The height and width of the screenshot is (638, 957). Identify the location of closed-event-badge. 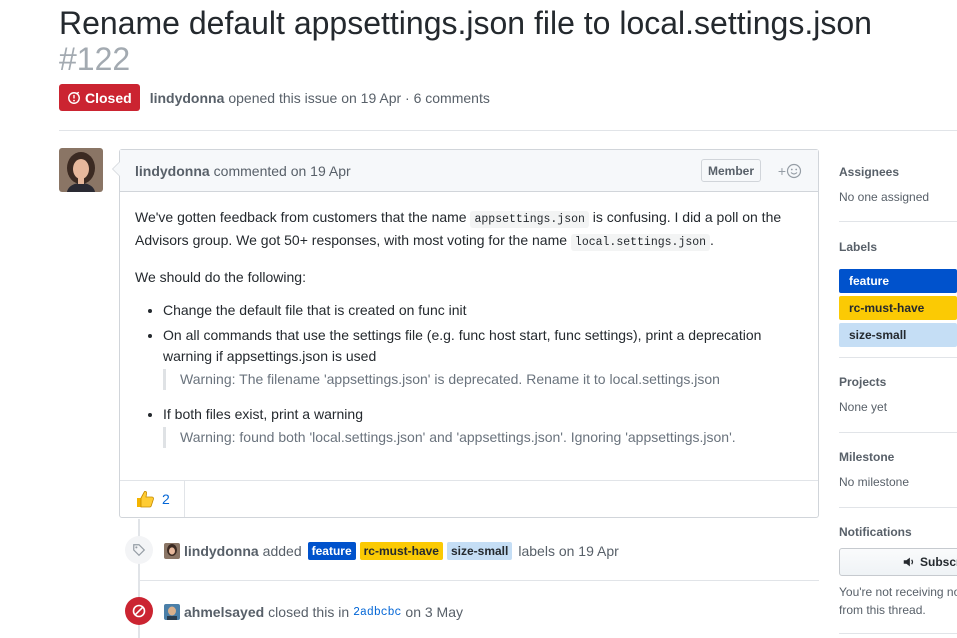
(139, 611).